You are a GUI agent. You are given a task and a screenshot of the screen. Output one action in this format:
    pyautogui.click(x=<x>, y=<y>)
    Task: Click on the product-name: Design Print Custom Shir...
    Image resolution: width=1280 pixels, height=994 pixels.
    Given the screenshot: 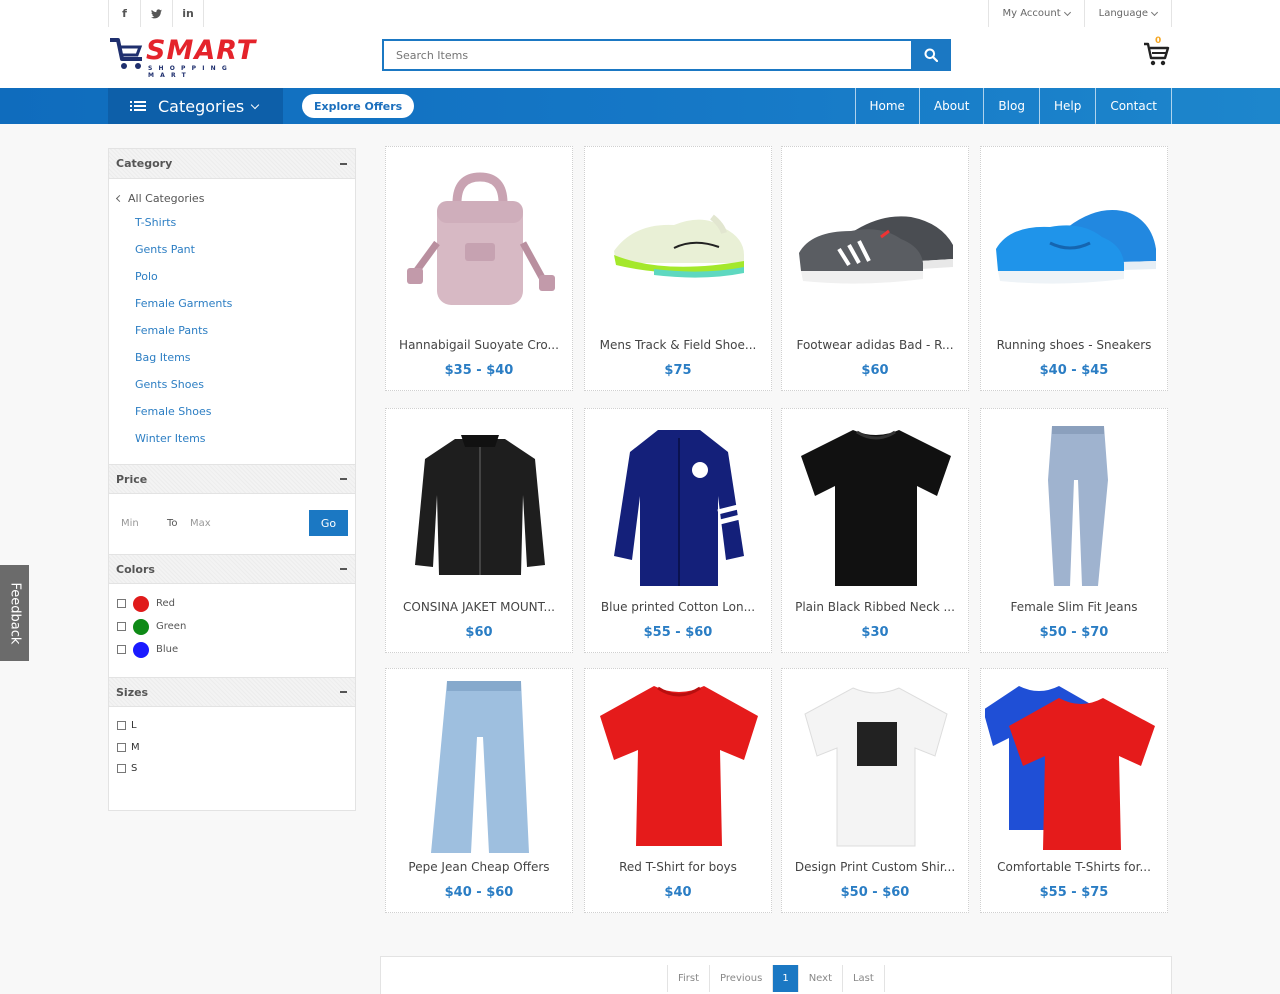 What is the action you would take?
    pyautogui.click(x=875, y=867)
    